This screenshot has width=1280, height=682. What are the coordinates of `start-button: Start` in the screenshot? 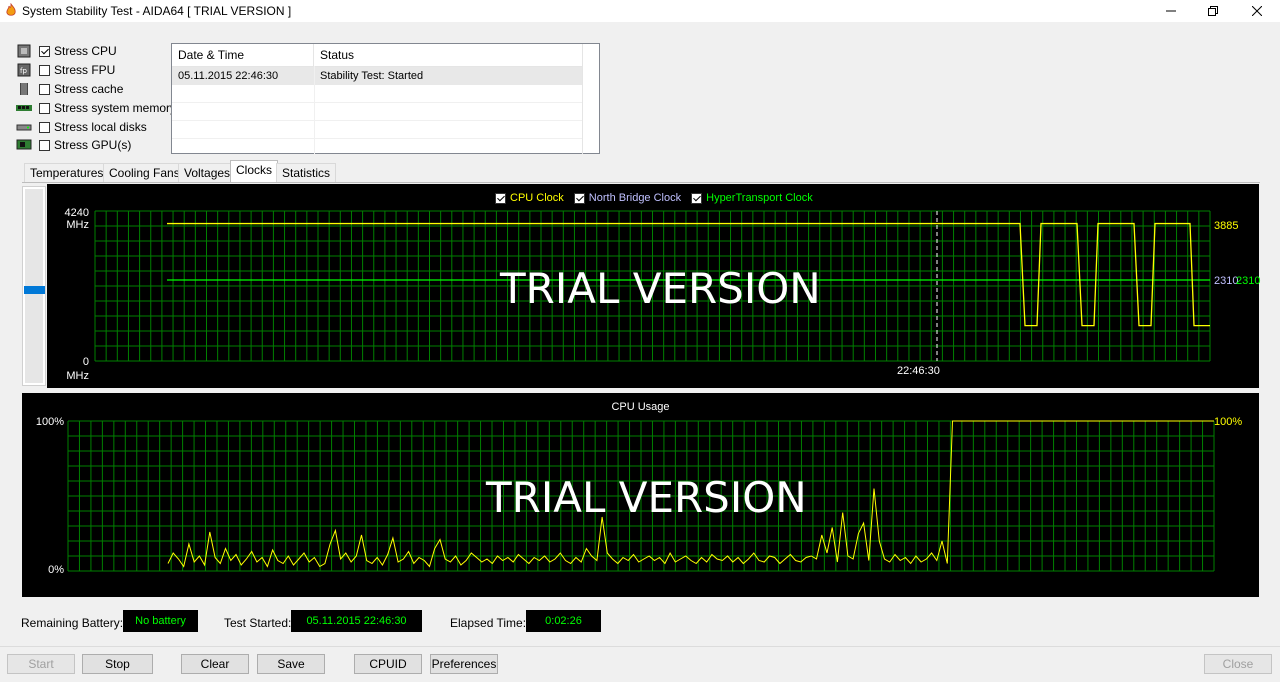 It's located at (41, 664).